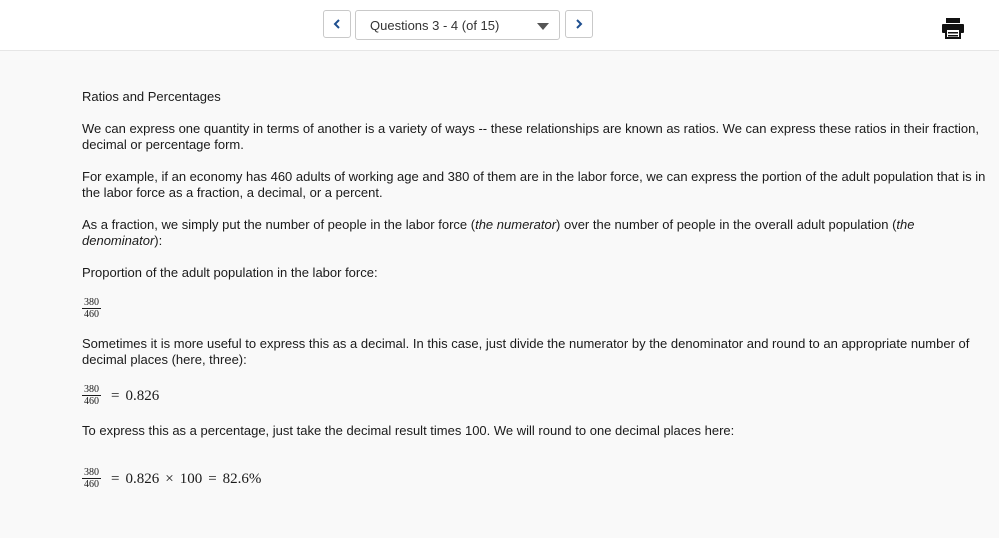  What do you see at coordinates (538, 308) in the screenshot?
I see `fraction-expression: 380 460` at bounding box center [538, 308].